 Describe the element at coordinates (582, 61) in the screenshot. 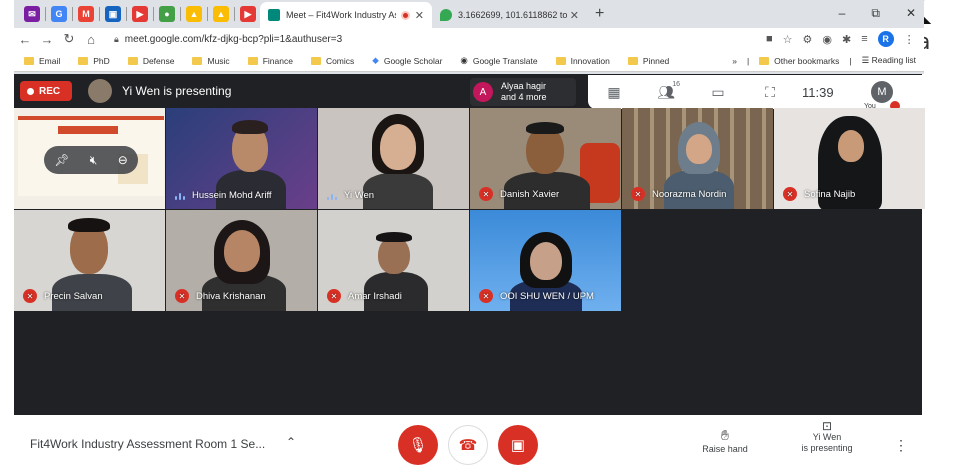

I see `bookmark-innovation: Innovation` at that location.